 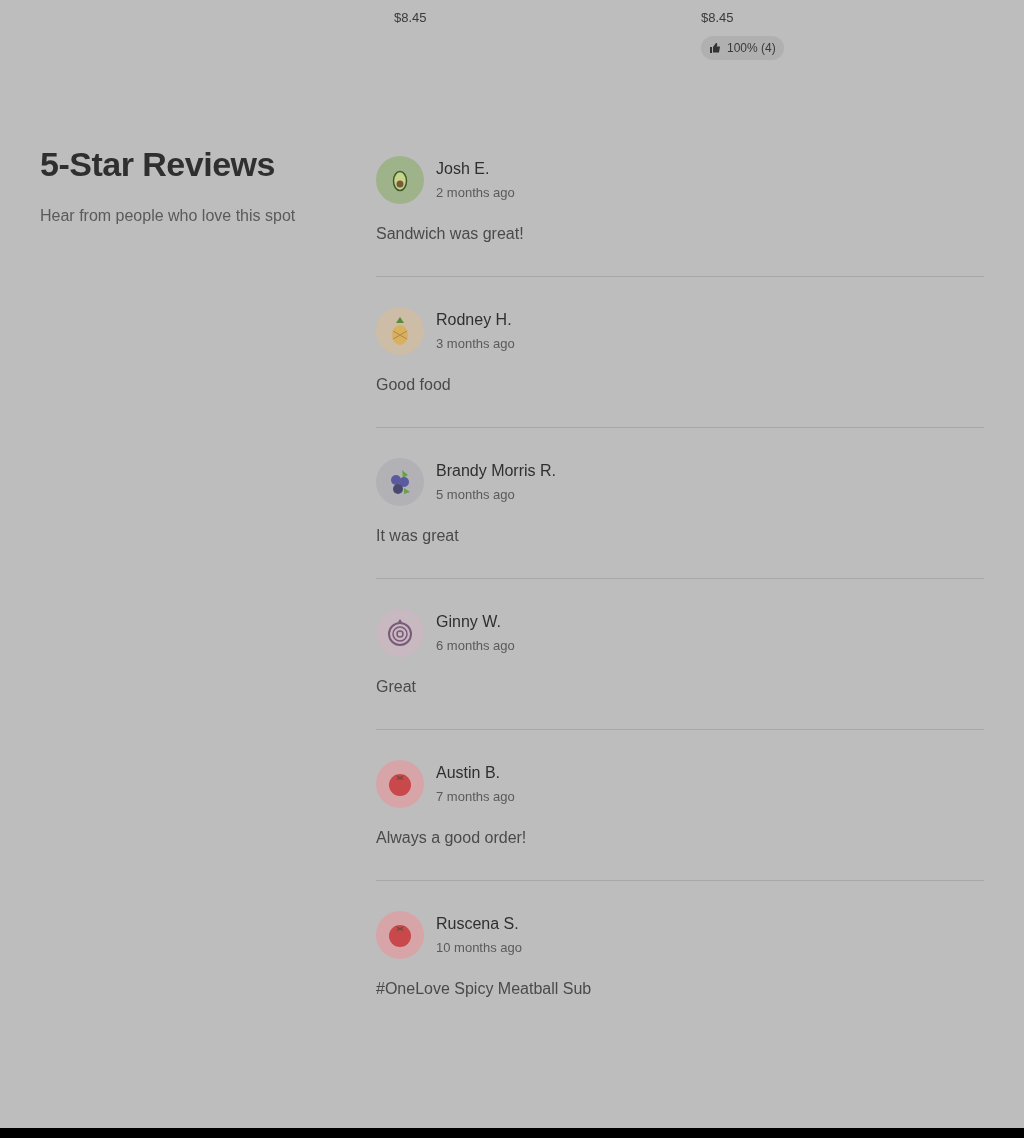 I want to click on reviewer-name: Ruscena S., so click(x=478, y=924).